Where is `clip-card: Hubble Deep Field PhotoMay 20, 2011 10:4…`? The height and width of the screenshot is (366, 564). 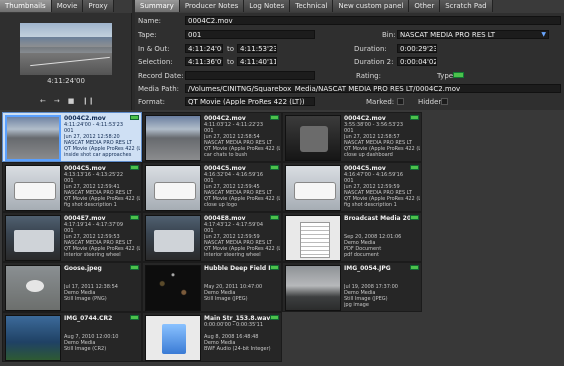
clip-card: Hubble Deep Field PhotoMay 20, 2011 10:4… is located at coordinates (212, 287).